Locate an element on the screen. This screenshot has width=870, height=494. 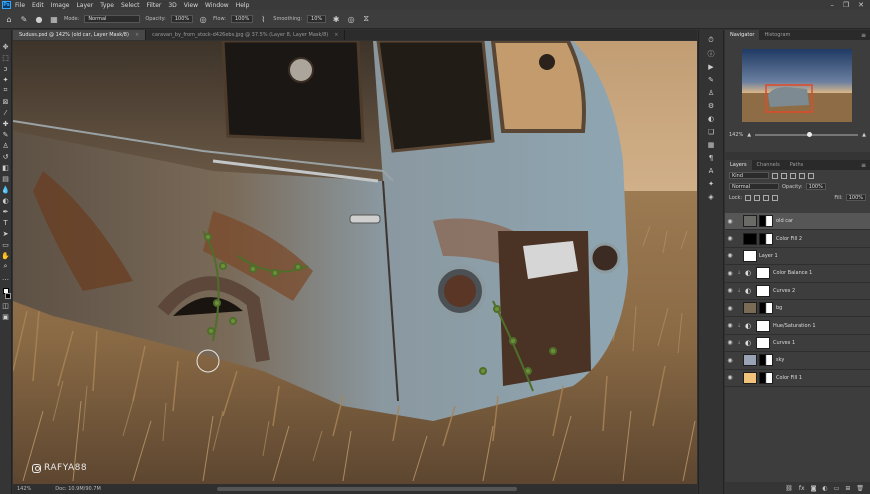
smart-object-filter-icon is located at coordinates (811, 175).